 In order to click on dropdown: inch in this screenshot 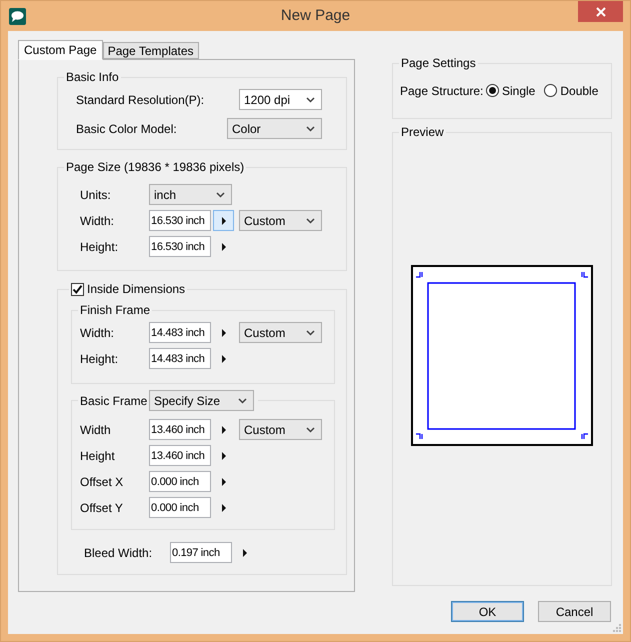, I will do `click(190, 194)`.